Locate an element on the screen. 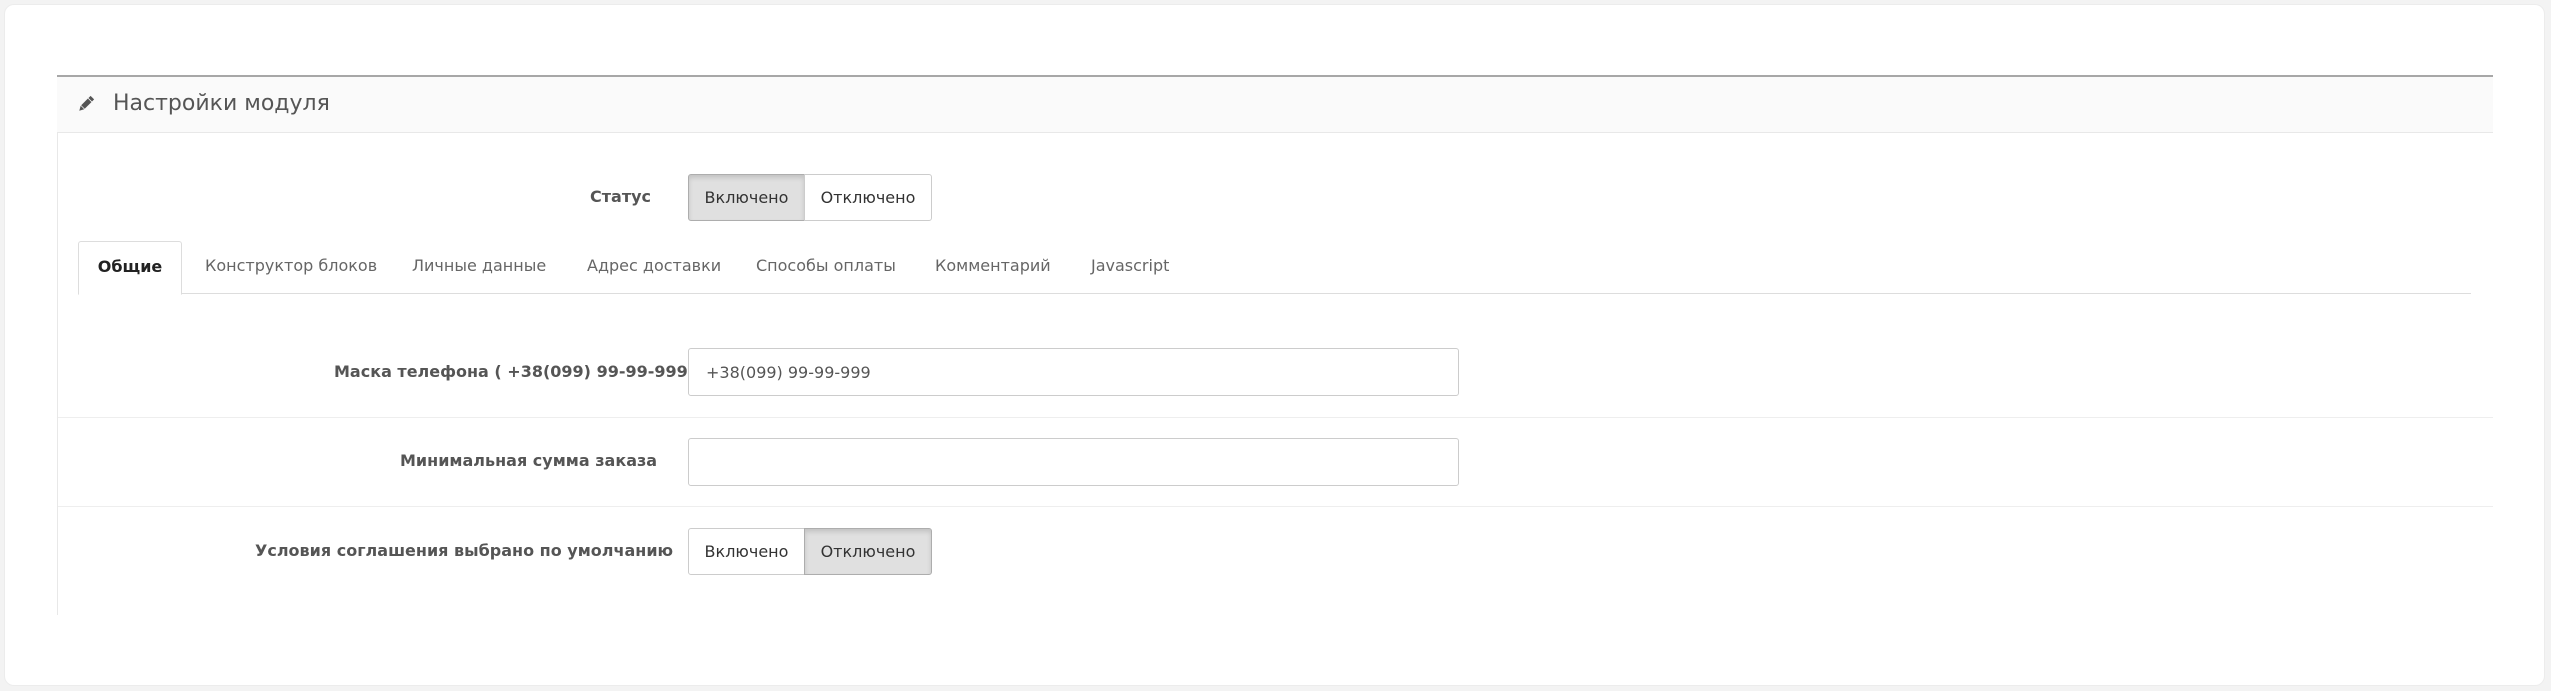  tab-payment-methods: Способы оплаты is located at coordinates (826, 267).